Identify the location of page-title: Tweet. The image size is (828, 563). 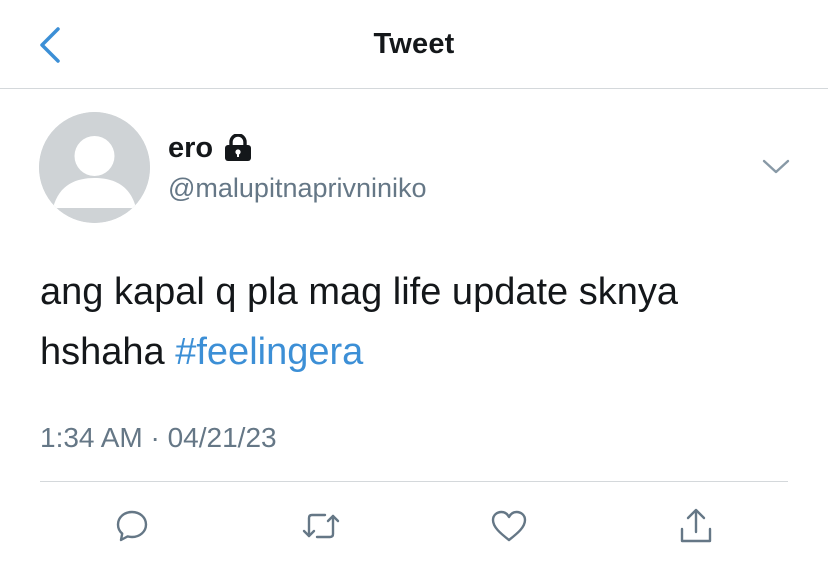
(414, 44).